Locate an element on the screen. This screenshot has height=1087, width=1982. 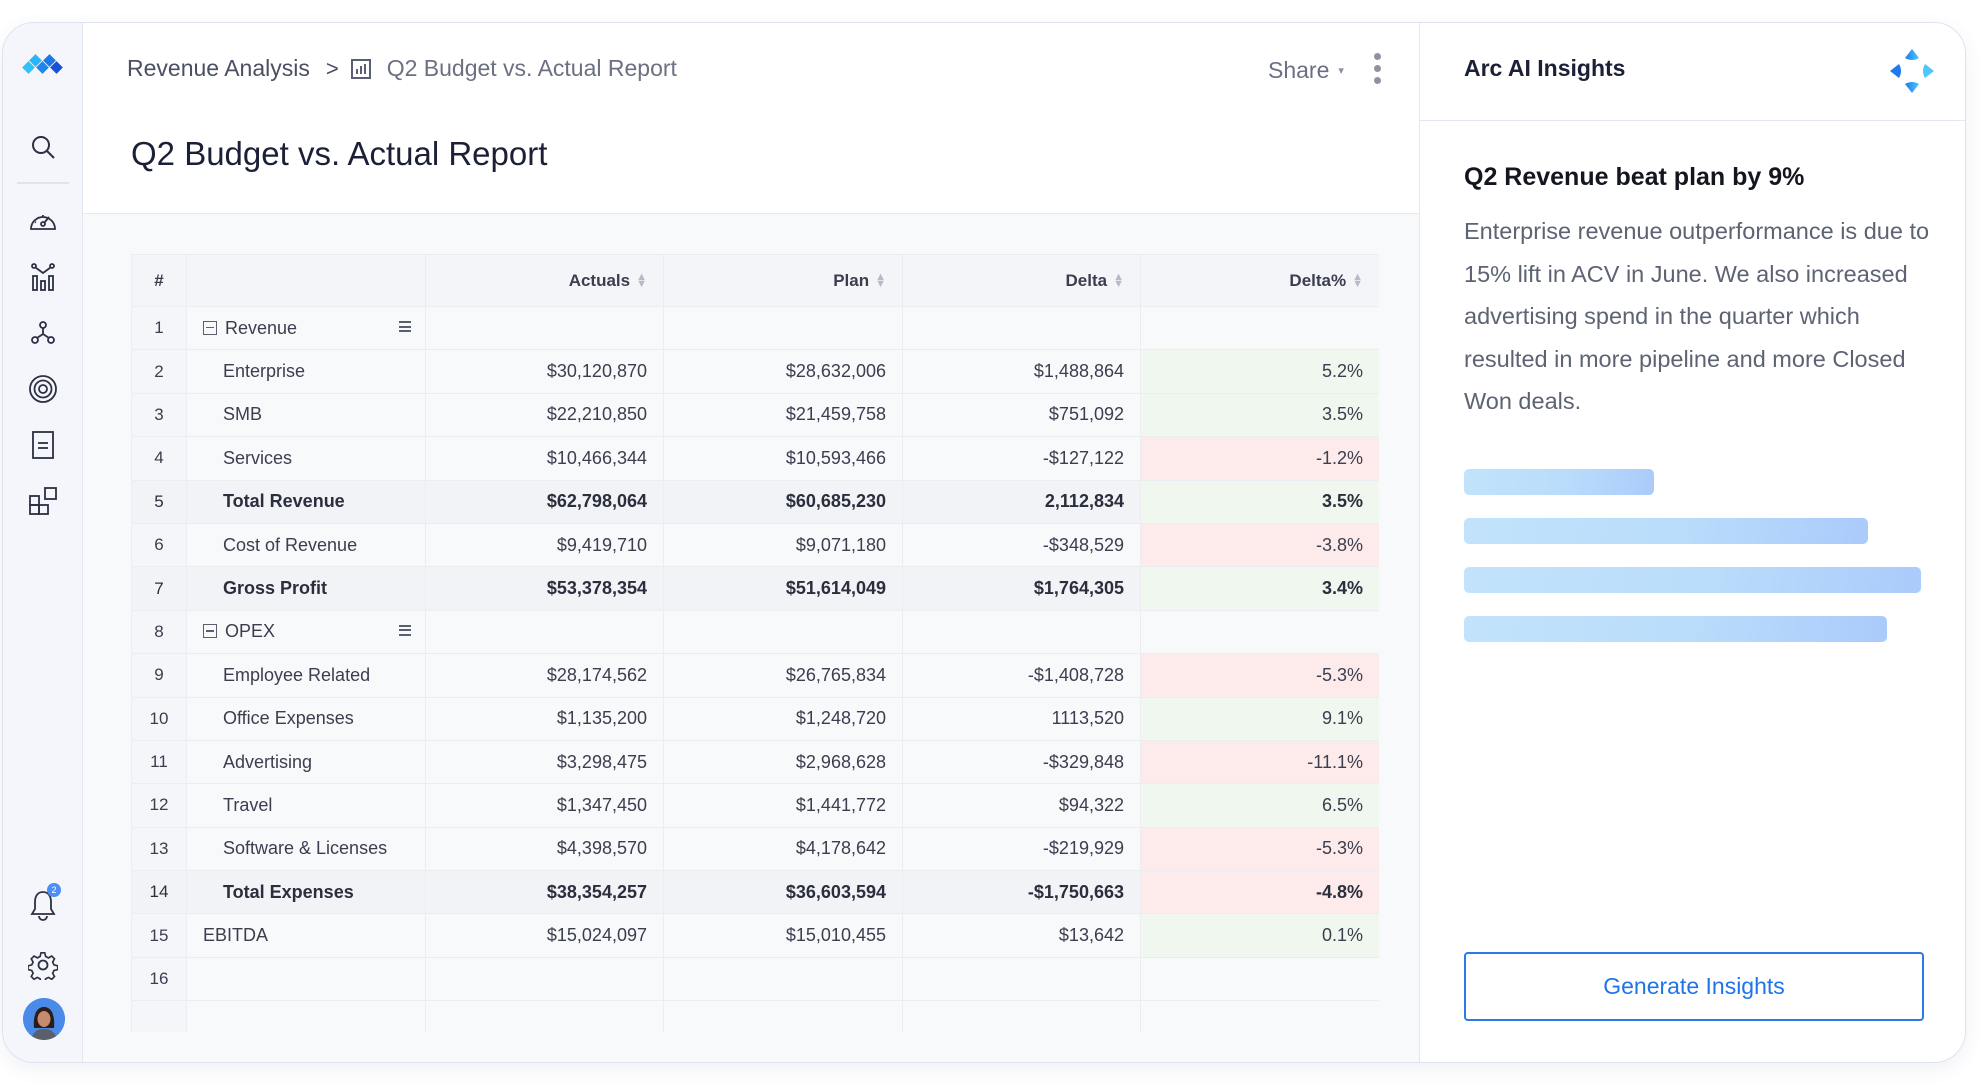
actuals-cell: $10,466,344 is located at coordinates (544, 458).